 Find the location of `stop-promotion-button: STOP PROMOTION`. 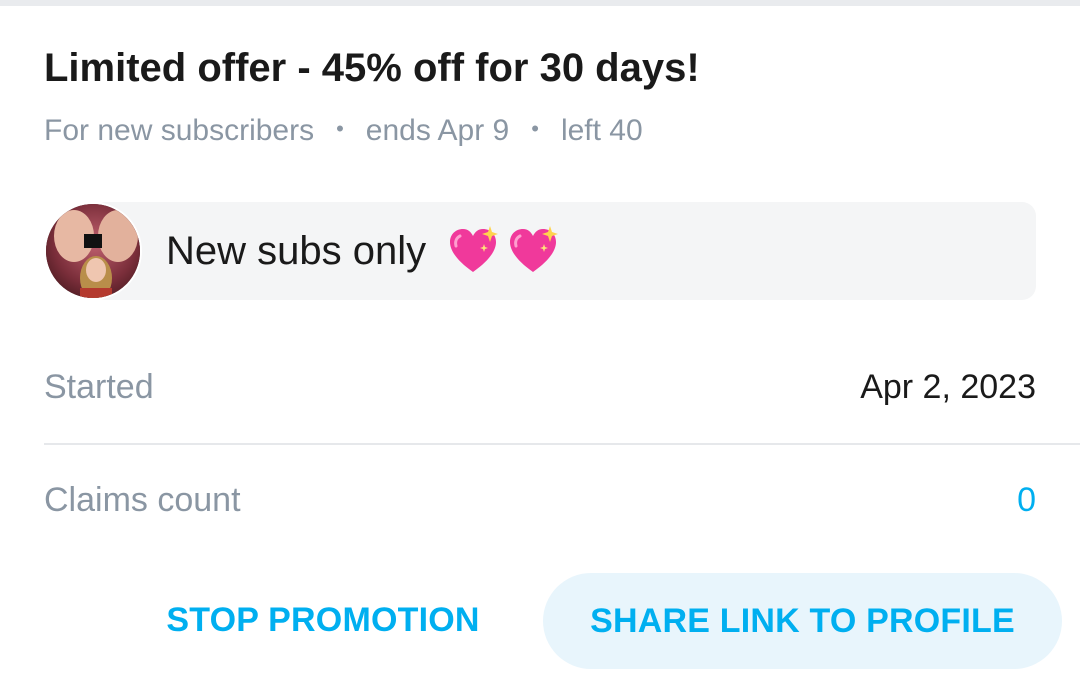

stop-promotion-button: STOP PROMOTION is located at coordinates (323, 620).